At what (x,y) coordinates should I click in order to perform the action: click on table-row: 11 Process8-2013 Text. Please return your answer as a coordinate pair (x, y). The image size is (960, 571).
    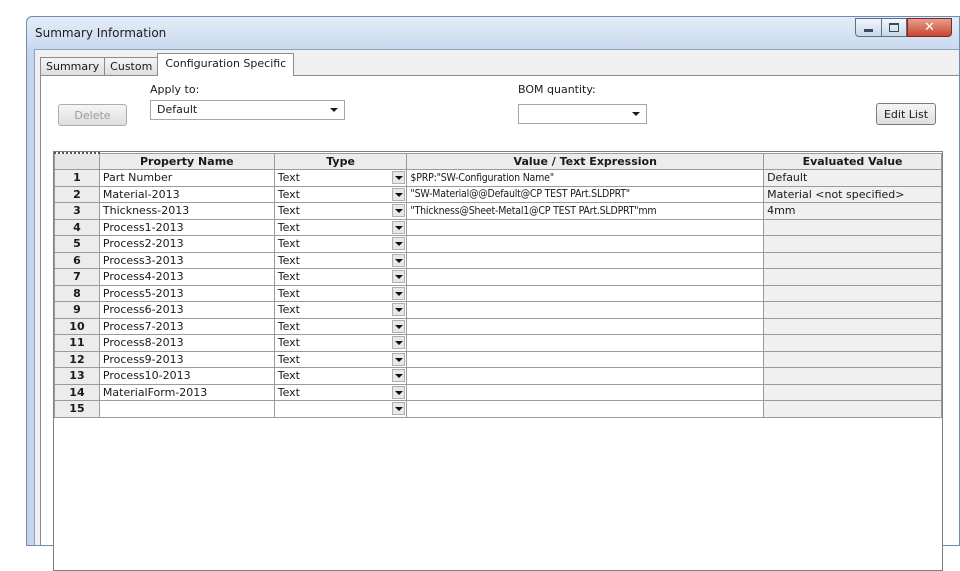
    Looking at the image, I should click on (498, 343).